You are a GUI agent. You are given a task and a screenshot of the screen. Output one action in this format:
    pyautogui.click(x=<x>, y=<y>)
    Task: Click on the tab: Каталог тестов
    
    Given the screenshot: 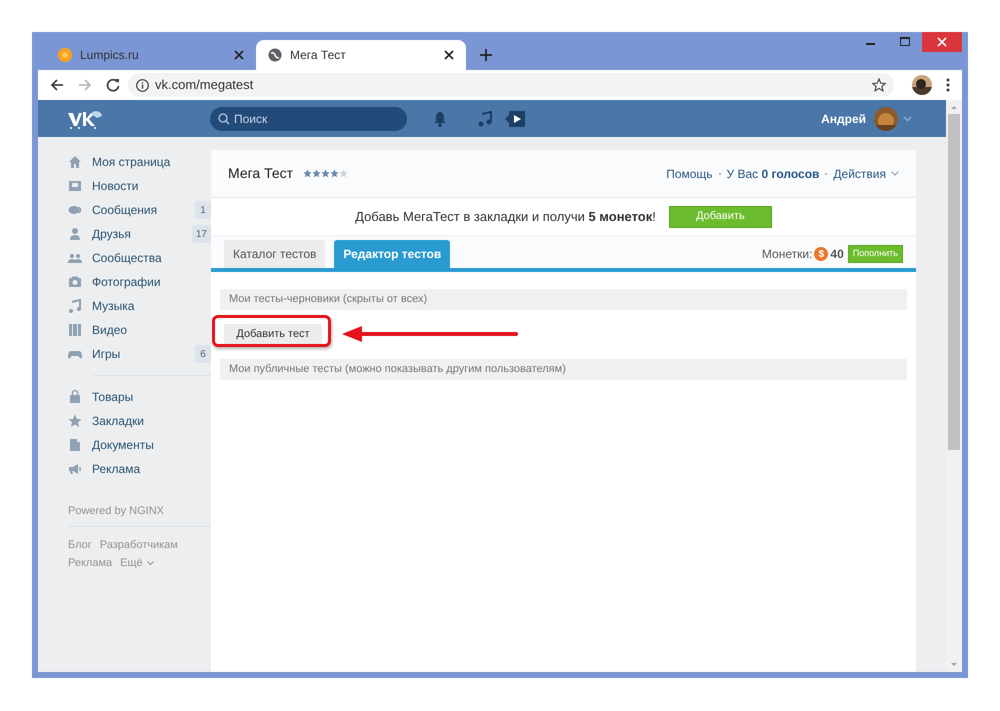 What is the action you would take?
    pyautogui.click(x=275, y=254)
    